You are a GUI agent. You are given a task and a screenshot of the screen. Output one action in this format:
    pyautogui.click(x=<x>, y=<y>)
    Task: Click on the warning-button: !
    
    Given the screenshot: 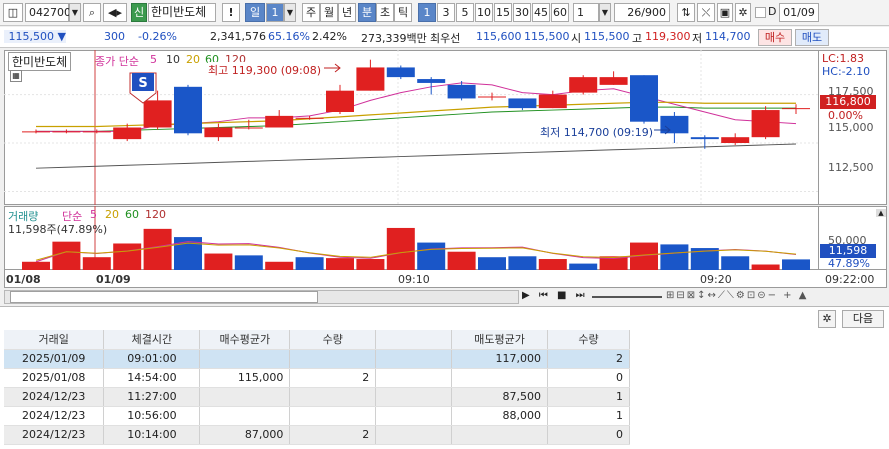 What is the action you would take?
    pyautogui.click(x=231, y=12)
    